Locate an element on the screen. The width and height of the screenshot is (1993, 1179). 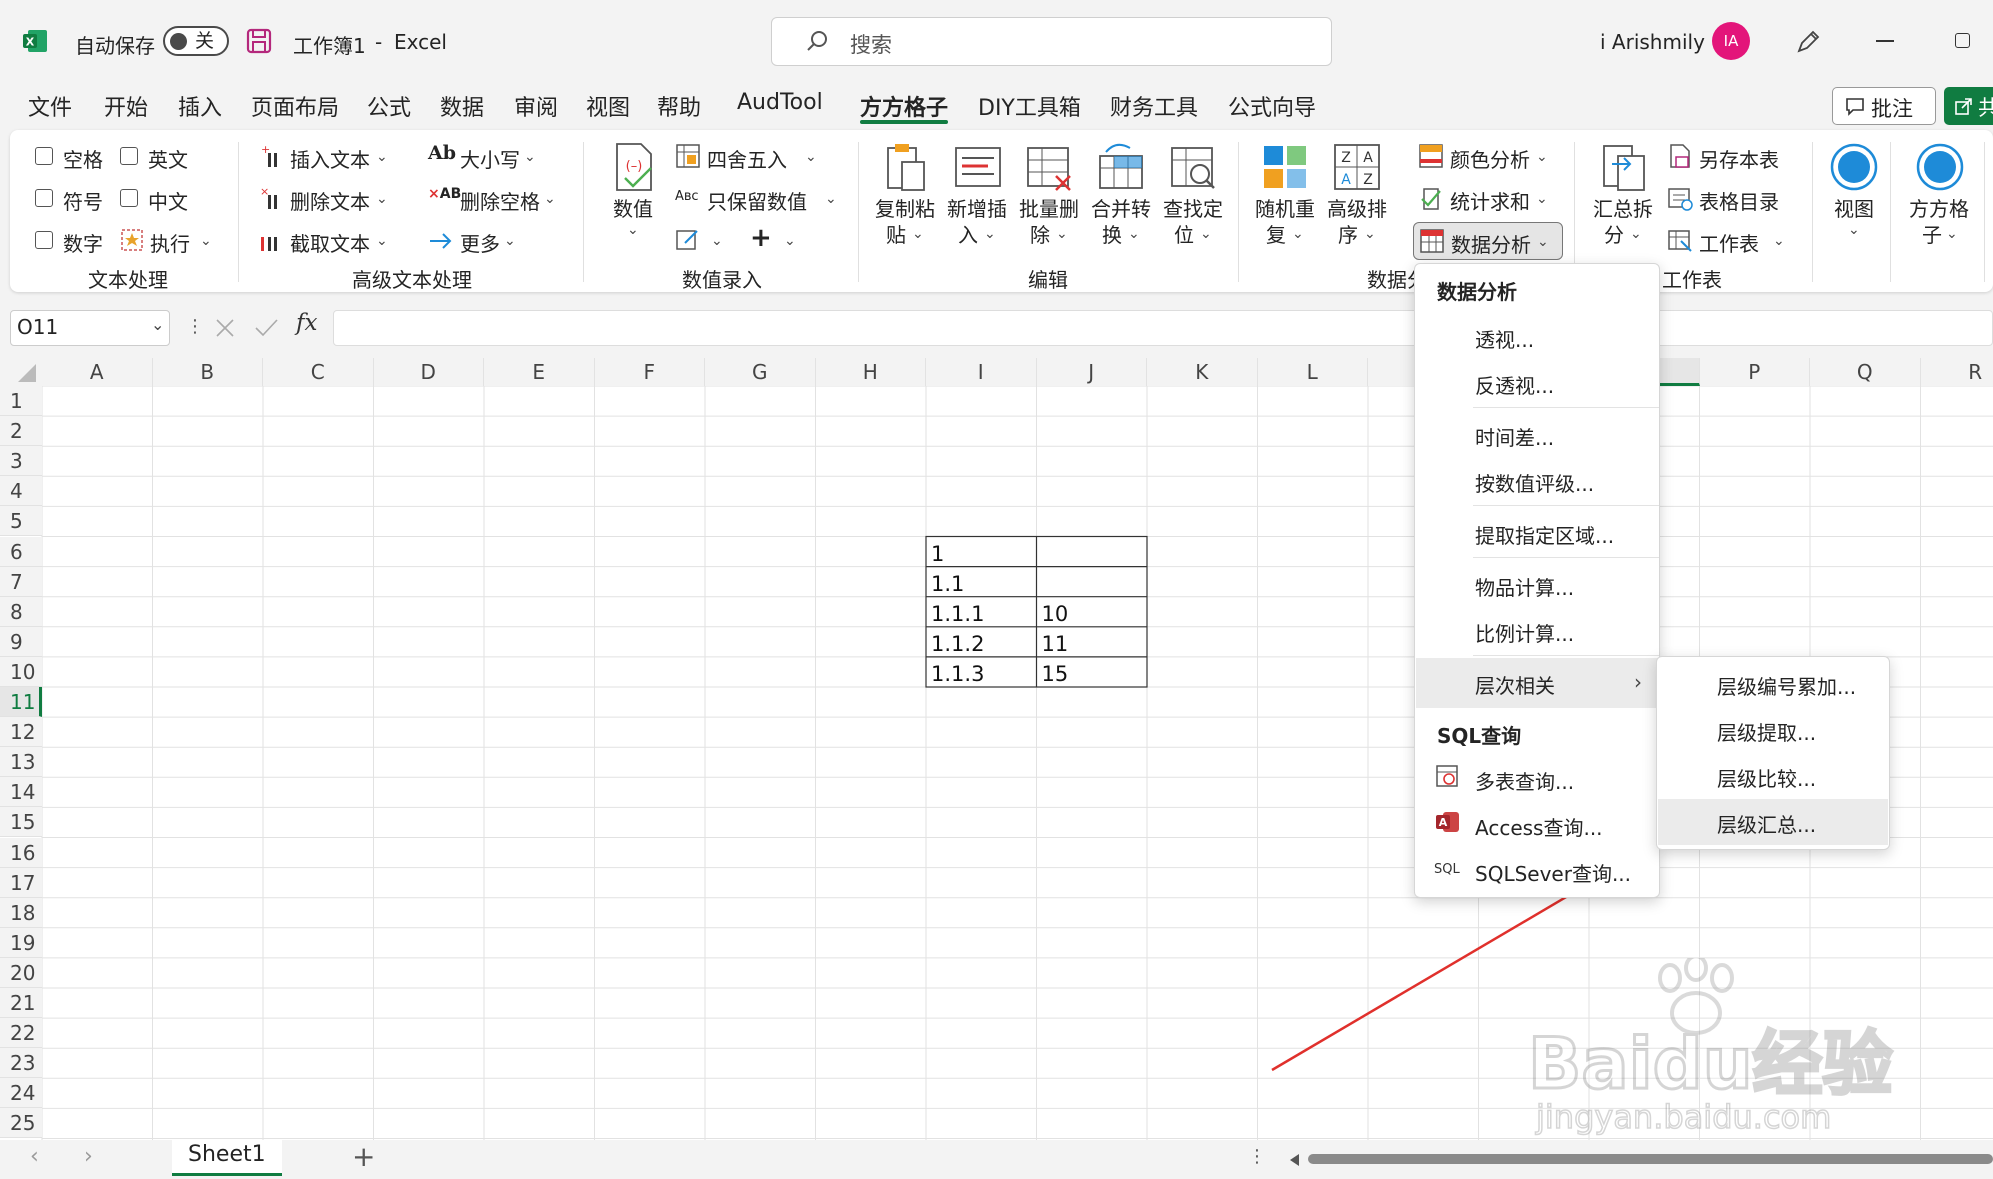
share-button: 共 is located at coordinates (1968, 106).